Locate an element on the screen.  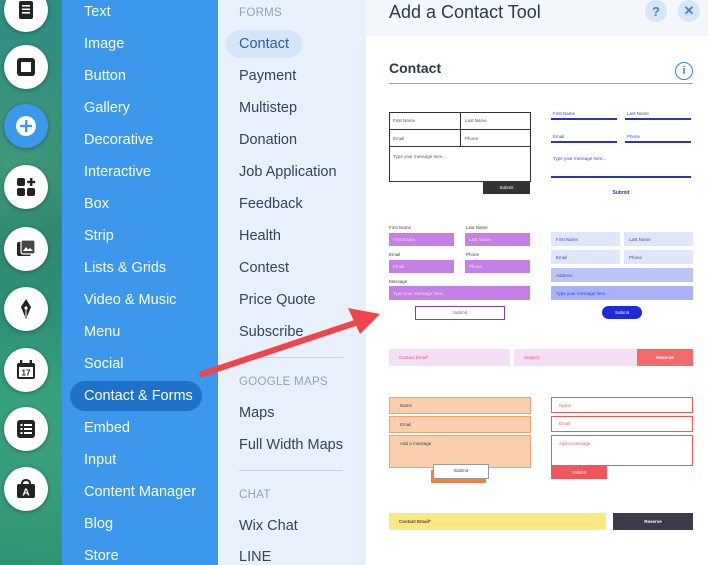
grid-line is located at coordinates (459, 129).